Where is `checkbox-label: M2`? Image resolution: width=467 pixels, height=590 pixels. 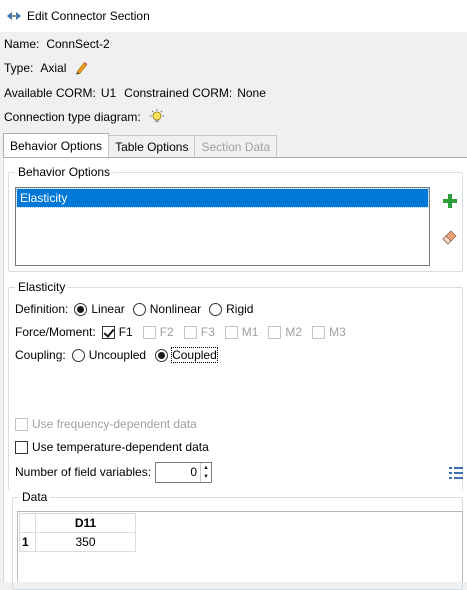 checkbox-label: M2 is located at coordinates (294, 332).